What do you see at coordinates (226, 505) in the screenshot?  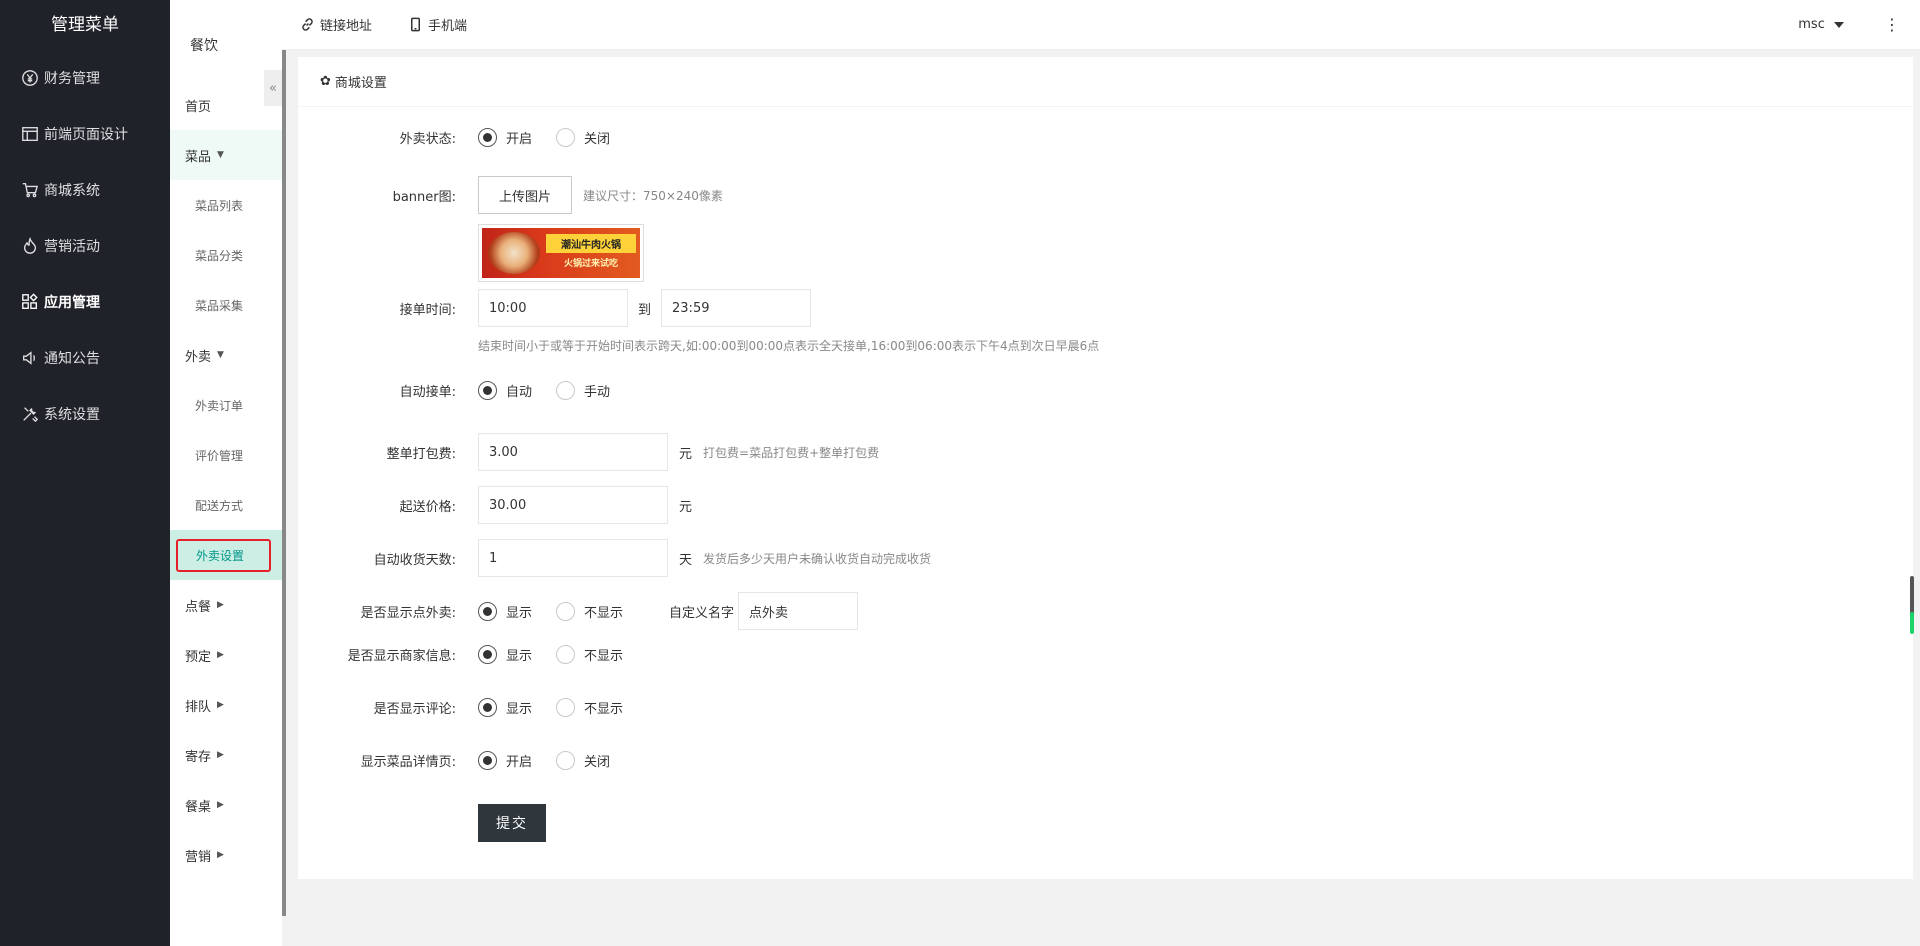 I see `subnav-delivery: 配送方式` at bounding box center [226, 505].